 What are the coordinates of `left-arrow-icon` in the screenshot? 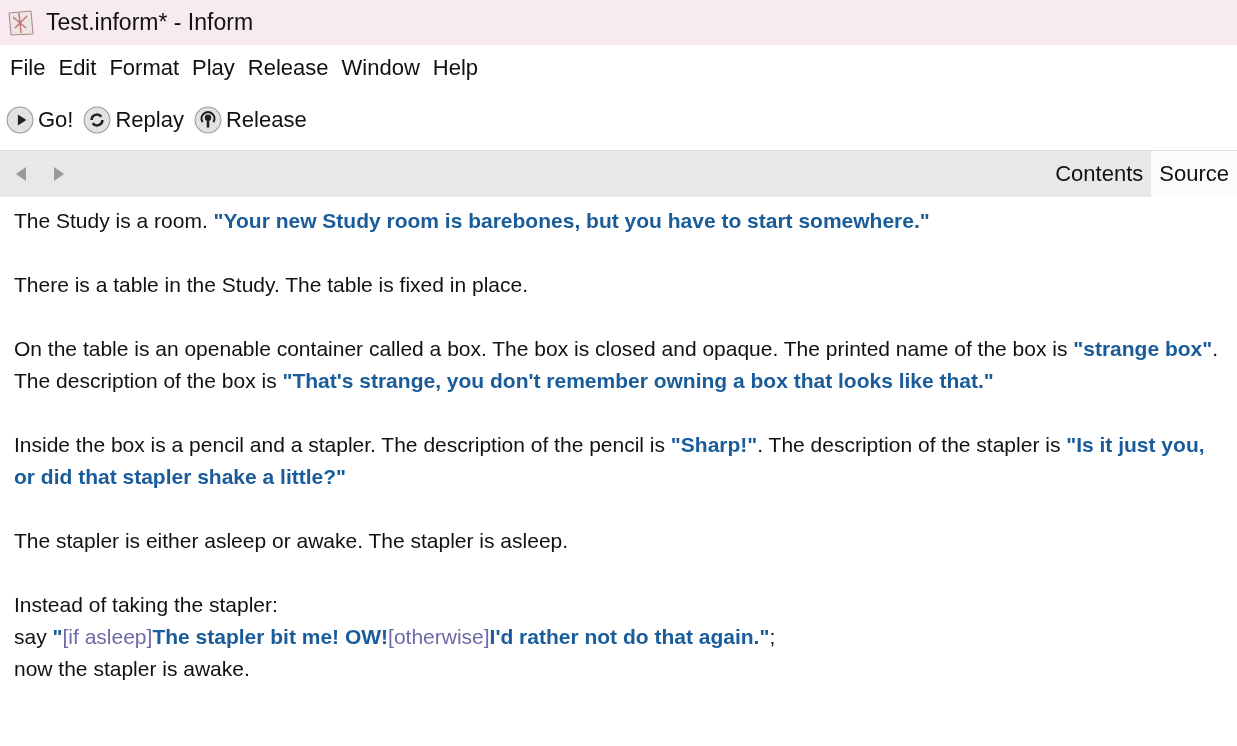 It's located at (21, 174).